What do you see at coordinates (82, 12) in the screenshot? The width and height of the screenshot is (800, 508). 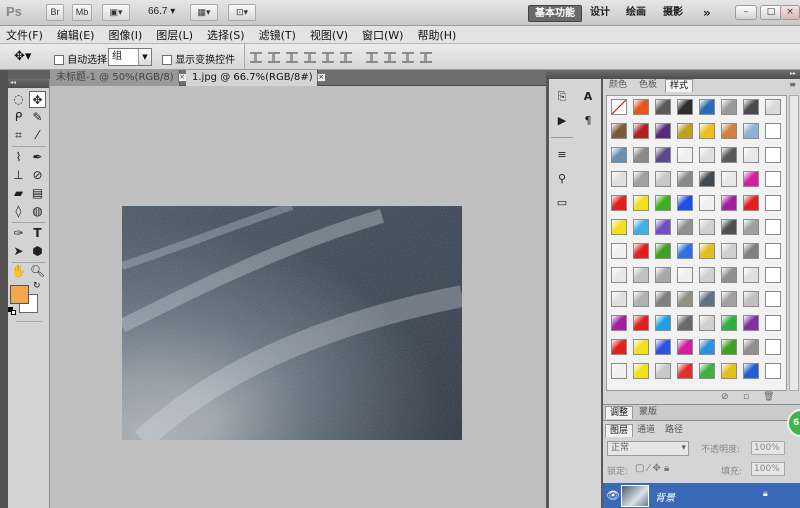 I see `mini-bridge-button: Mb` at bounding box center [82, 12].